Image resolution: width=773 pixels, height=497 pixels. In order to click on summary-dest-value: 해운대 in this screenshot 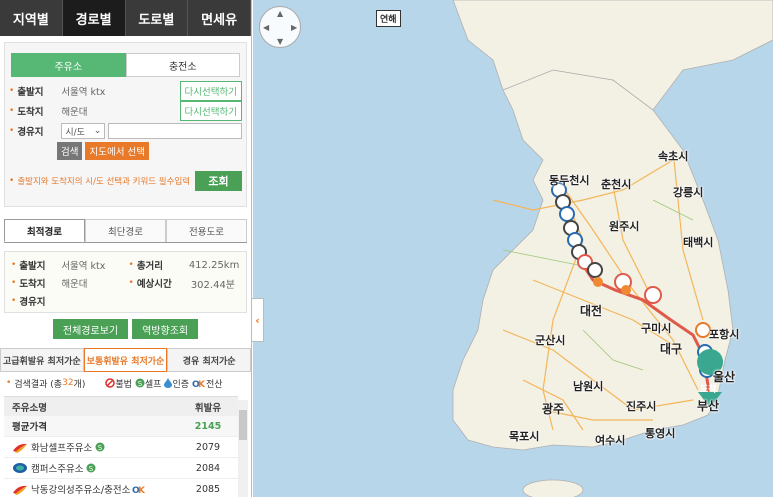, I will do `click(74, 284)`.